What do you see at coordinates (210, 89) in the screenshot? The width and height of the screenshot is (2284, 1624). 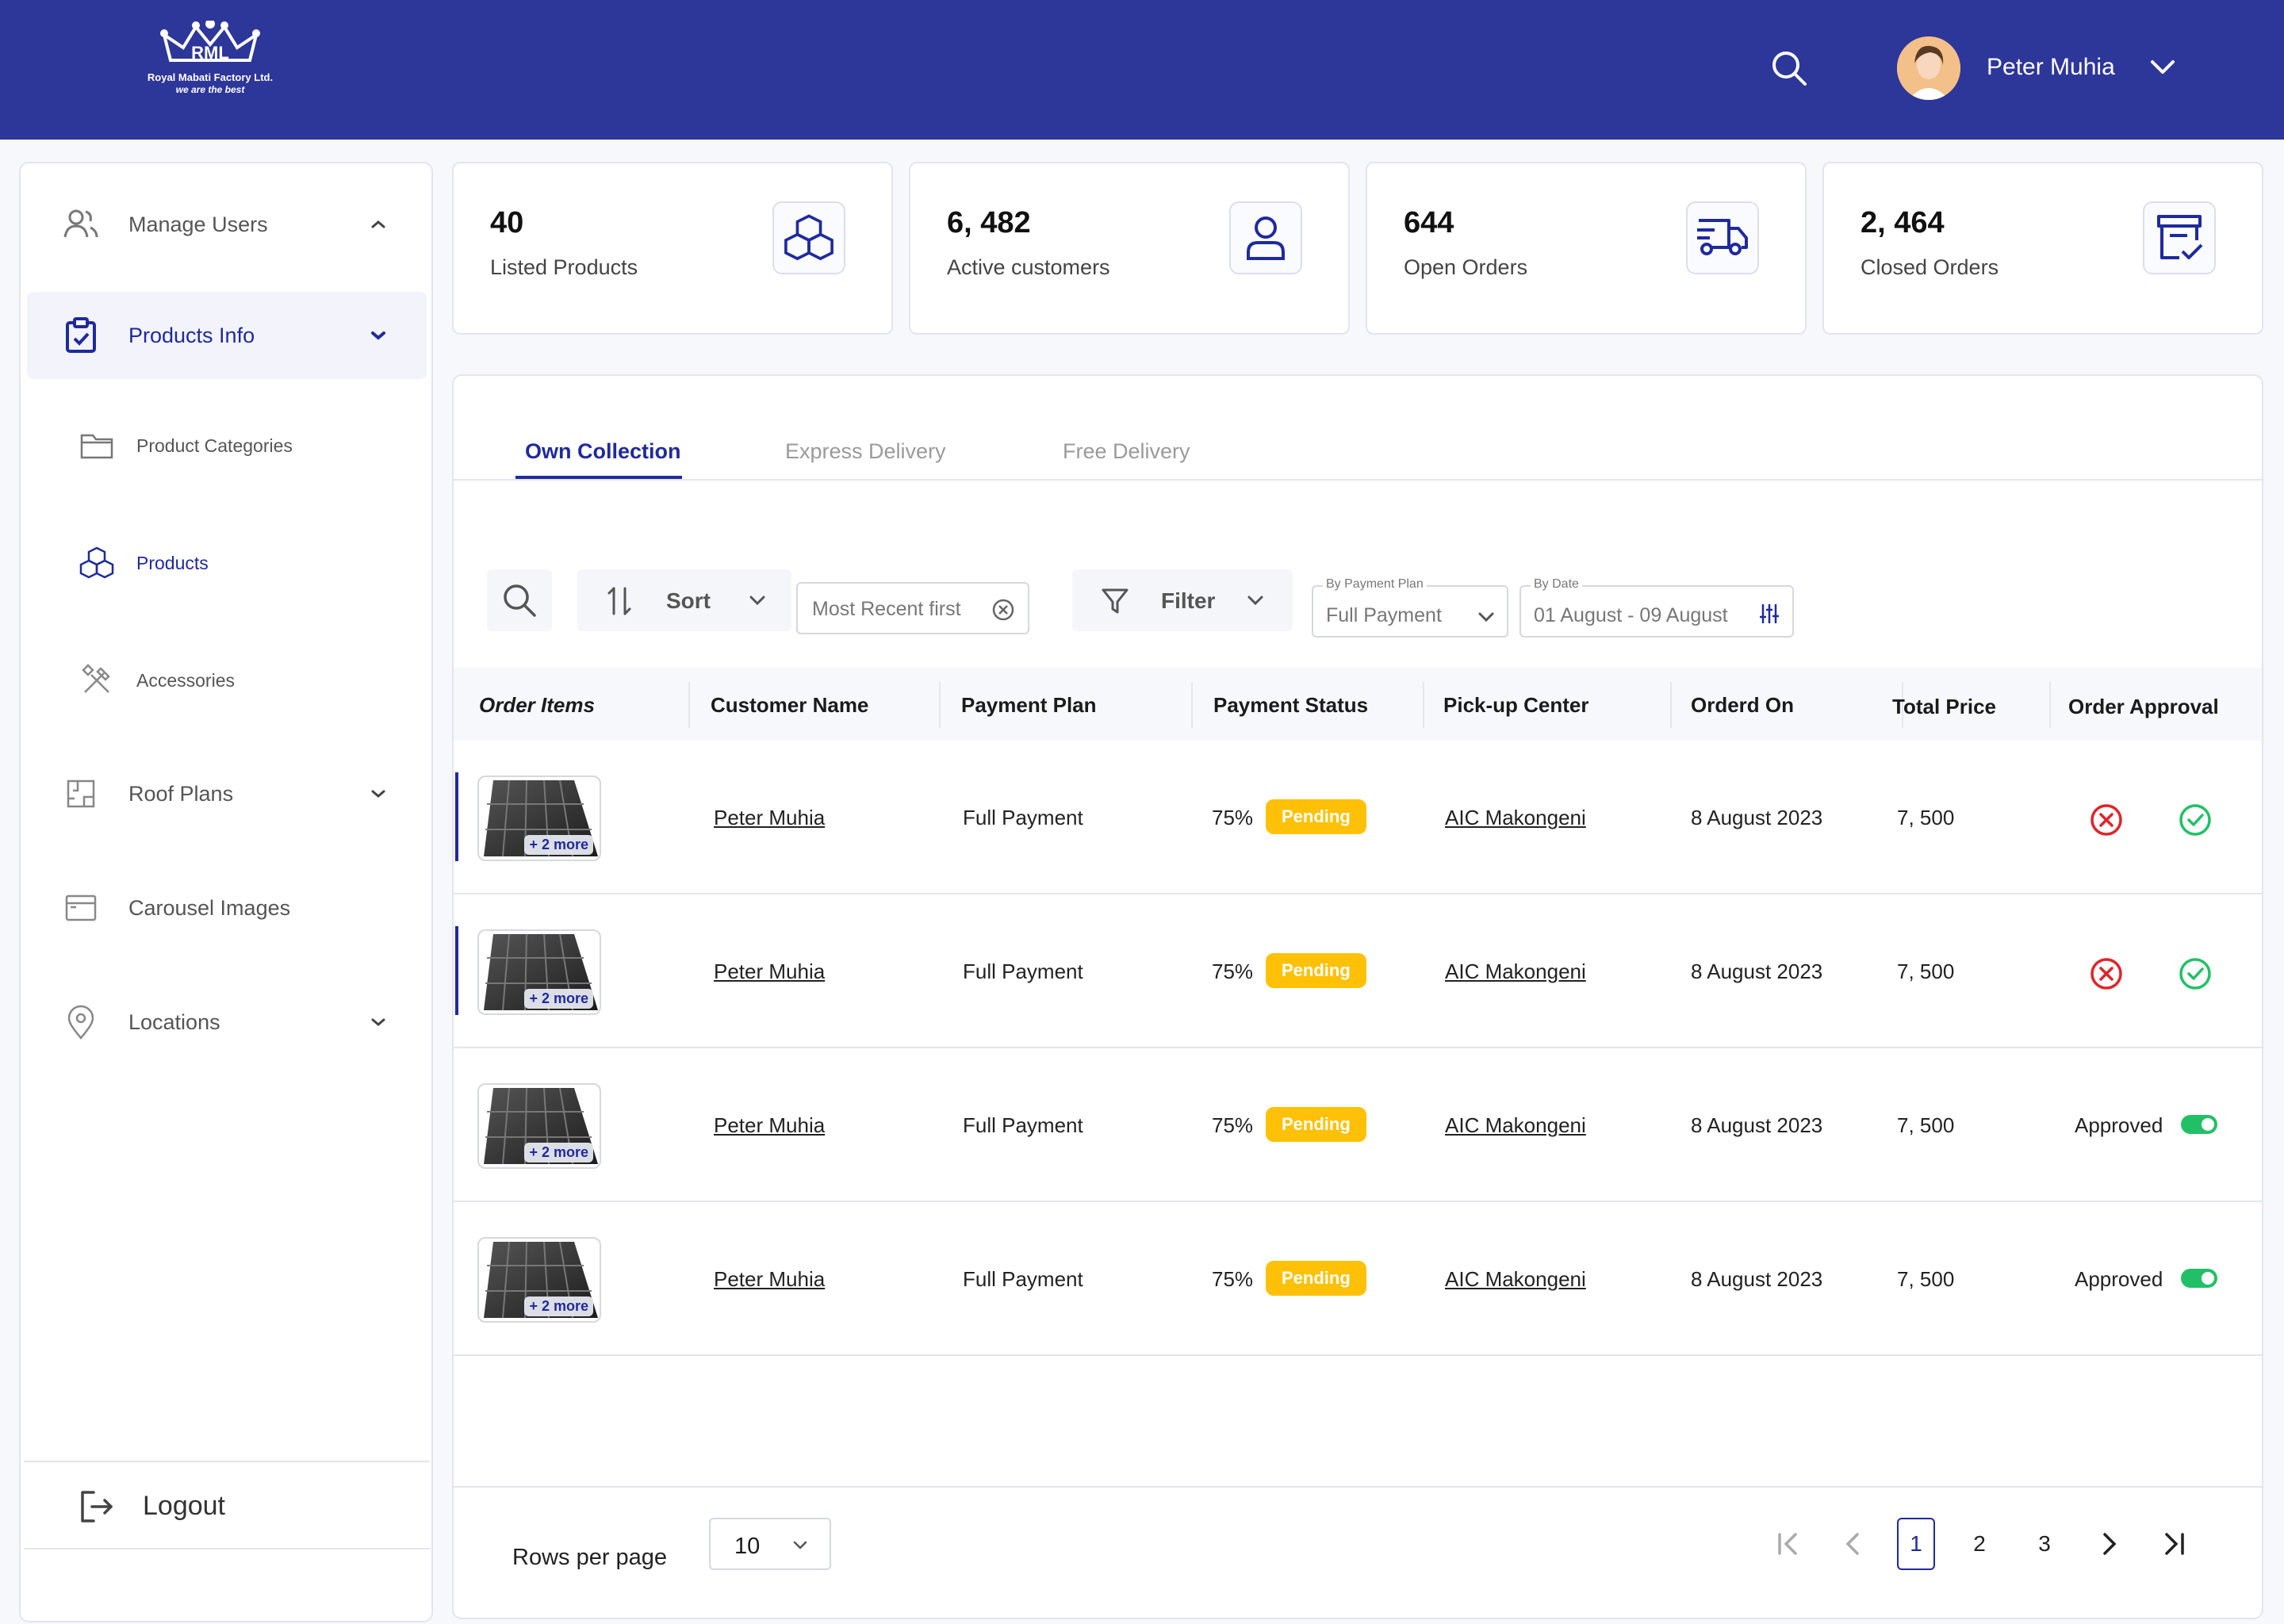 I see `company-tagline: we are the best` at bounding box center [210, 89].